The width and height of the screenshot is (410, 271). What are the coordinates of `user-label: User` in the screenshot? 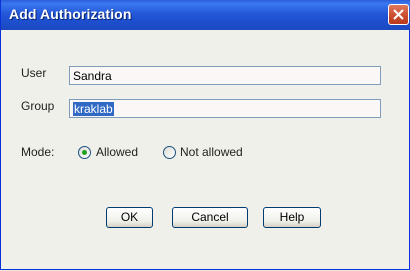 It's located at (34, 73).